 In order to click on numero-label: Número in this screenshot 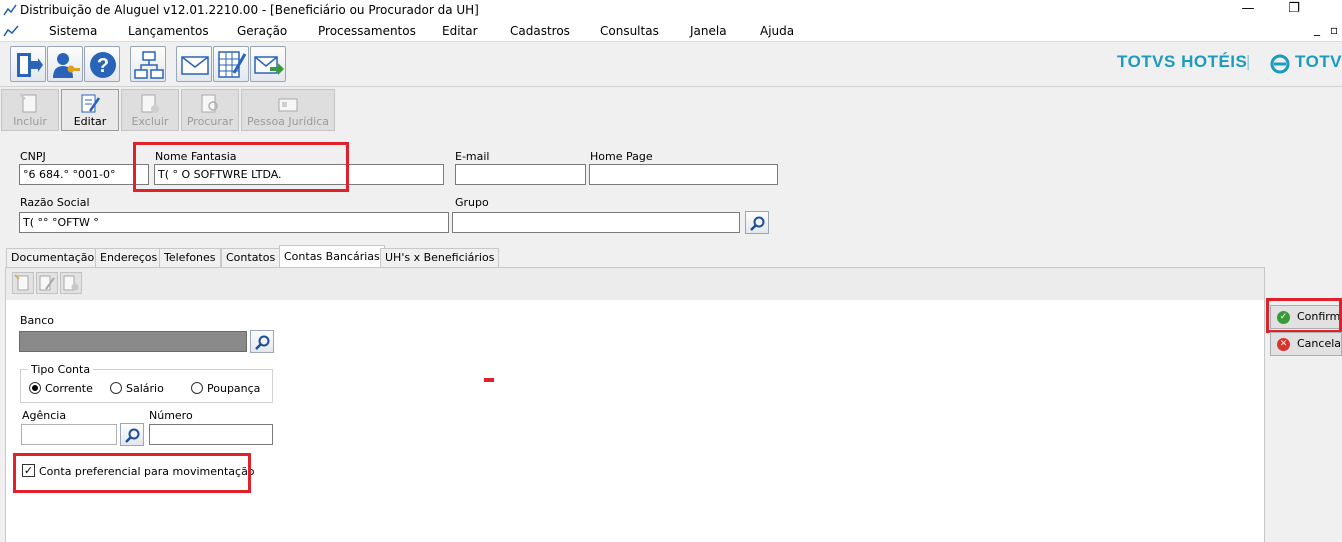, I will do `click(171, 415)`.